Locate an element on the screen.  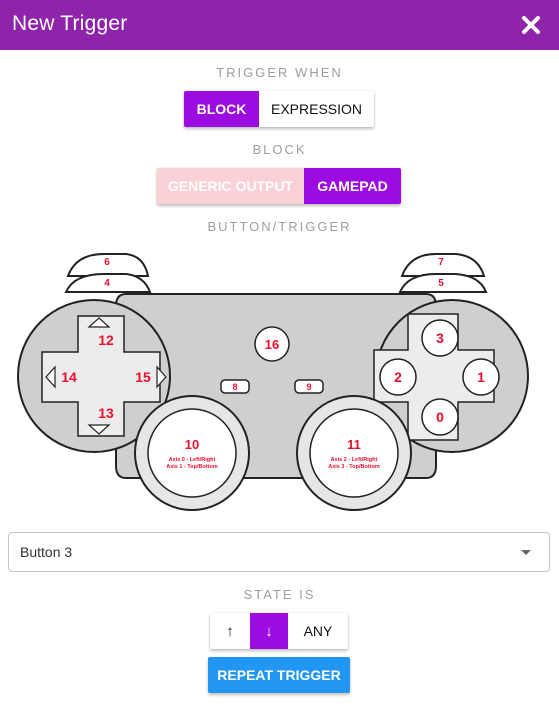
dialog-title: New Trigger is located at coordinates (70, 23).